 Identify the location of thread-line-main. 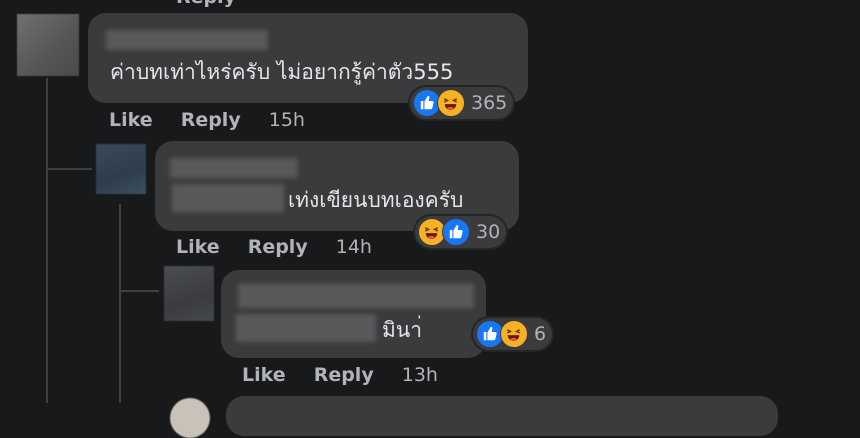
(47, 240).